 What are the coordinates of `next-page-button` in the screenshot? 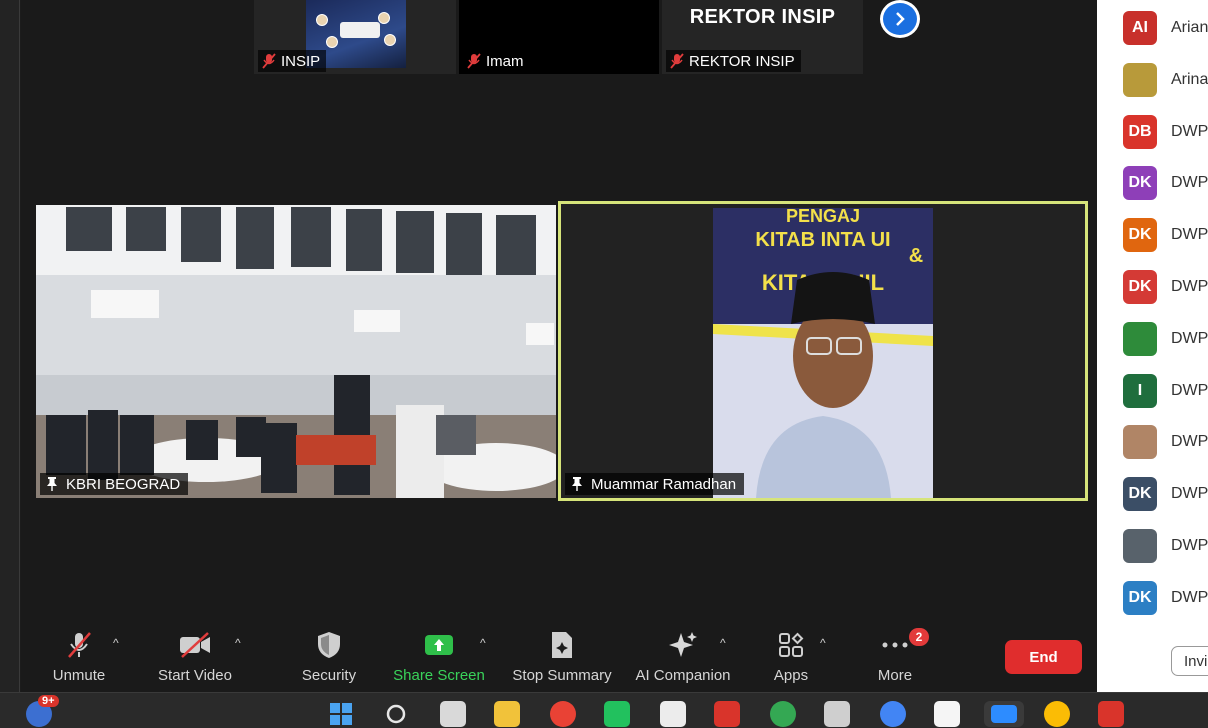 It's located at (900, 19).